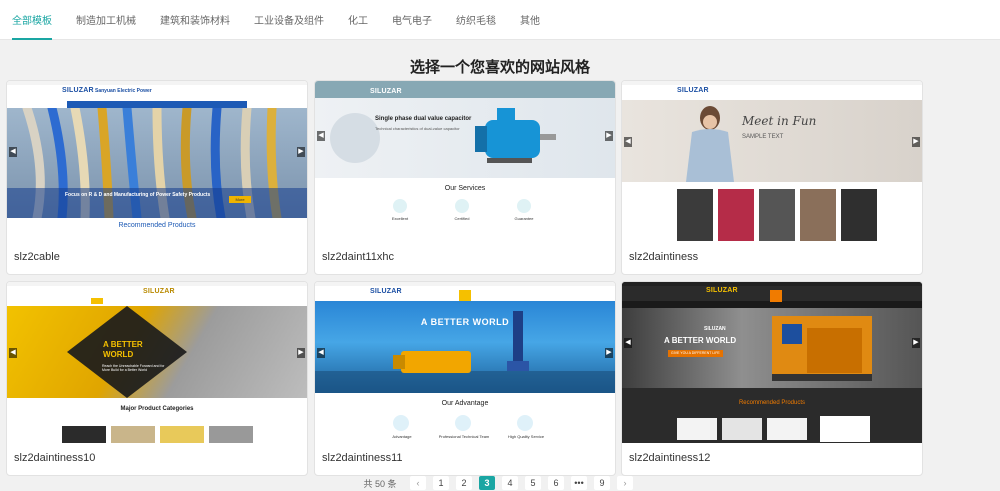 This screenshot has height=491, width=1000. Describe the element at coordinates (423, 119) in the screenshot. I see `banner-title: Single phase dual value capacitor` at that location.